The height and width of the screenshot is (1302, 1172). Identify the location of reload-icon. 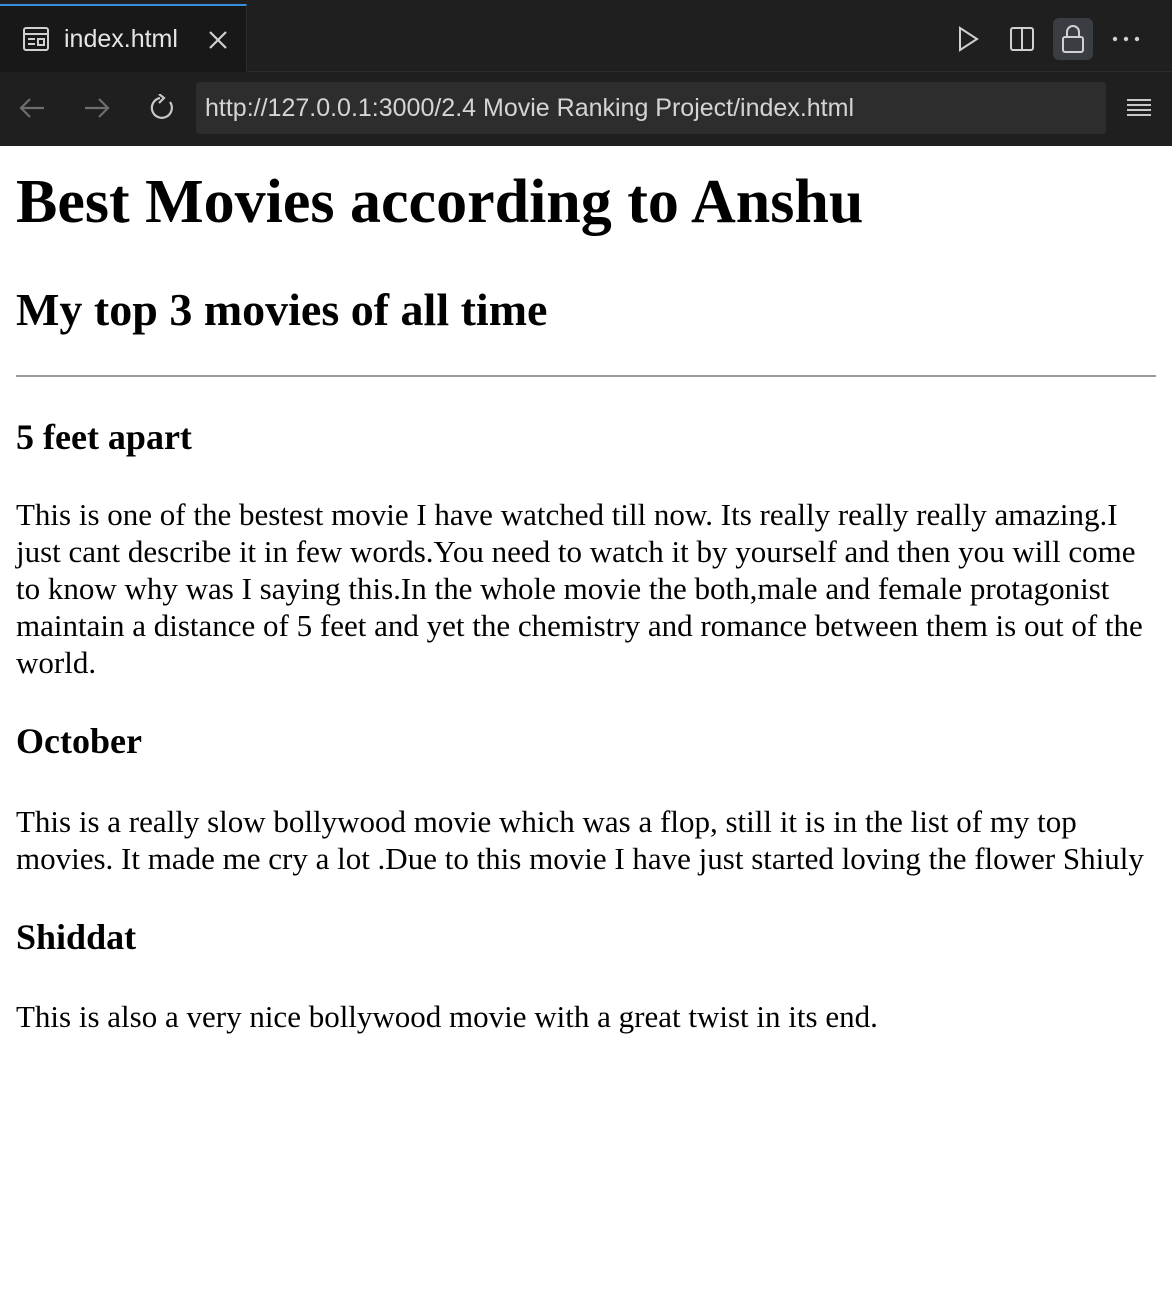
(162, 108).